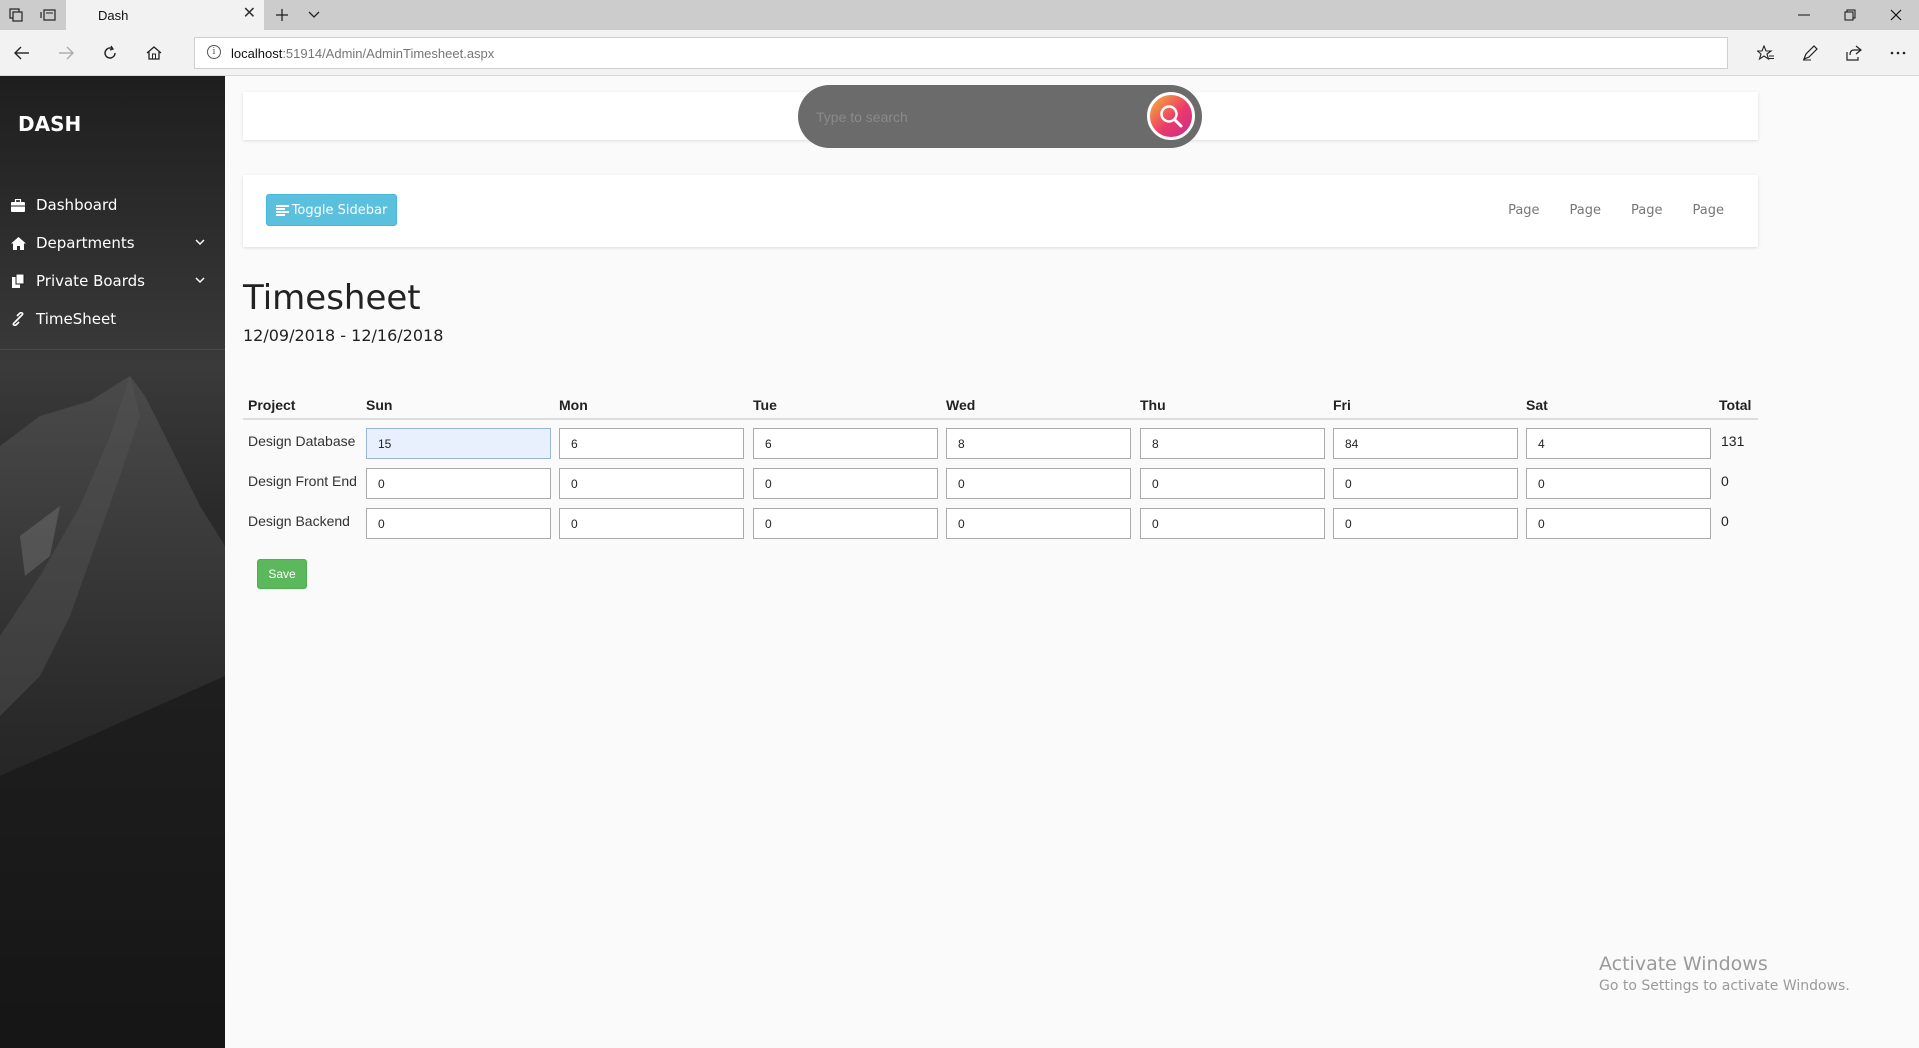 This screenshot has height=1048, width=1919. Describe the element at coordinates (1810, 53) in the screenshot. I see `pen-notes-icon` at that location.